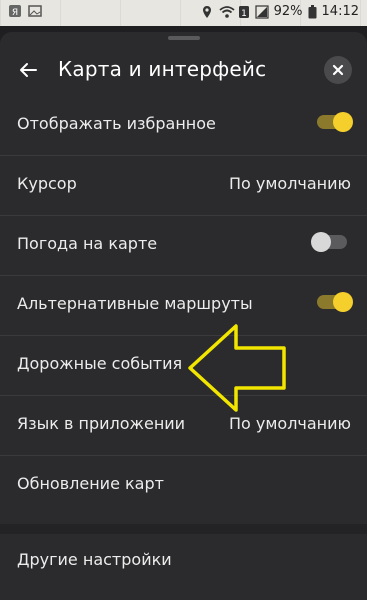 The width and height of the screenshot is (367, 600). What do you see at coordinates (35, 11) in the screenshot?
I see `image-icon` at bounding box center [35, 11].